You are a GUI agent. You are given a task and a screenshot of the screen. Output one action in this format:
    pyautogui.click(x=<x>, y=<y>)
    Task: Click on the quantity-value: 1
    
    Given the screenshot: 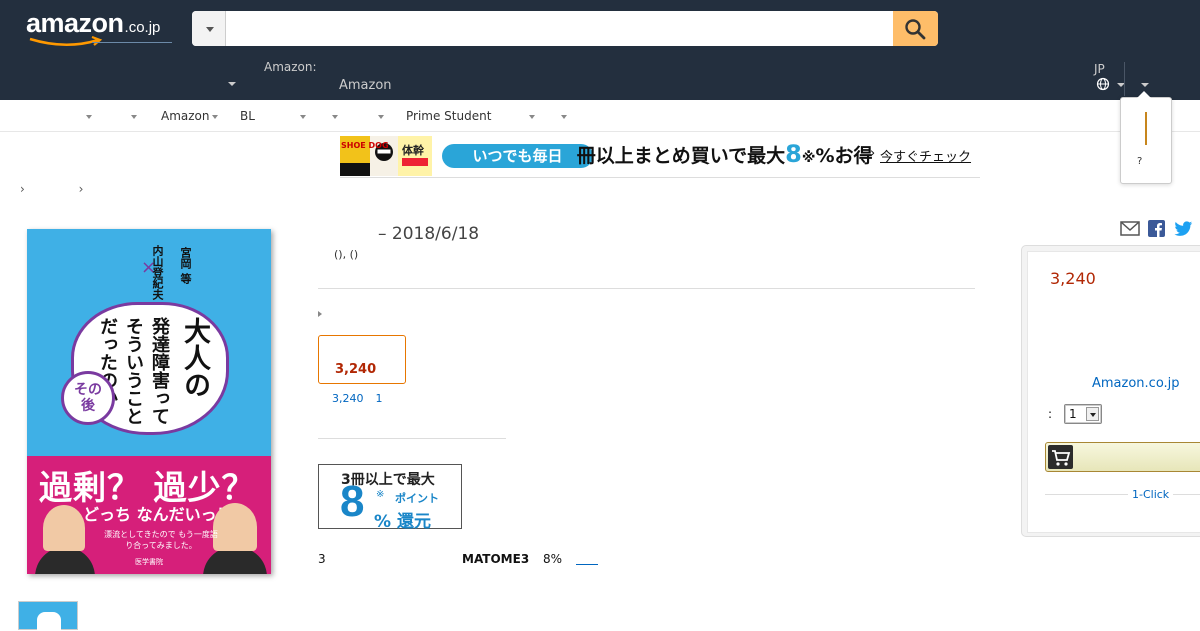 What is the action you would take?
    pyautogui.click(x=1073, y=414)
    